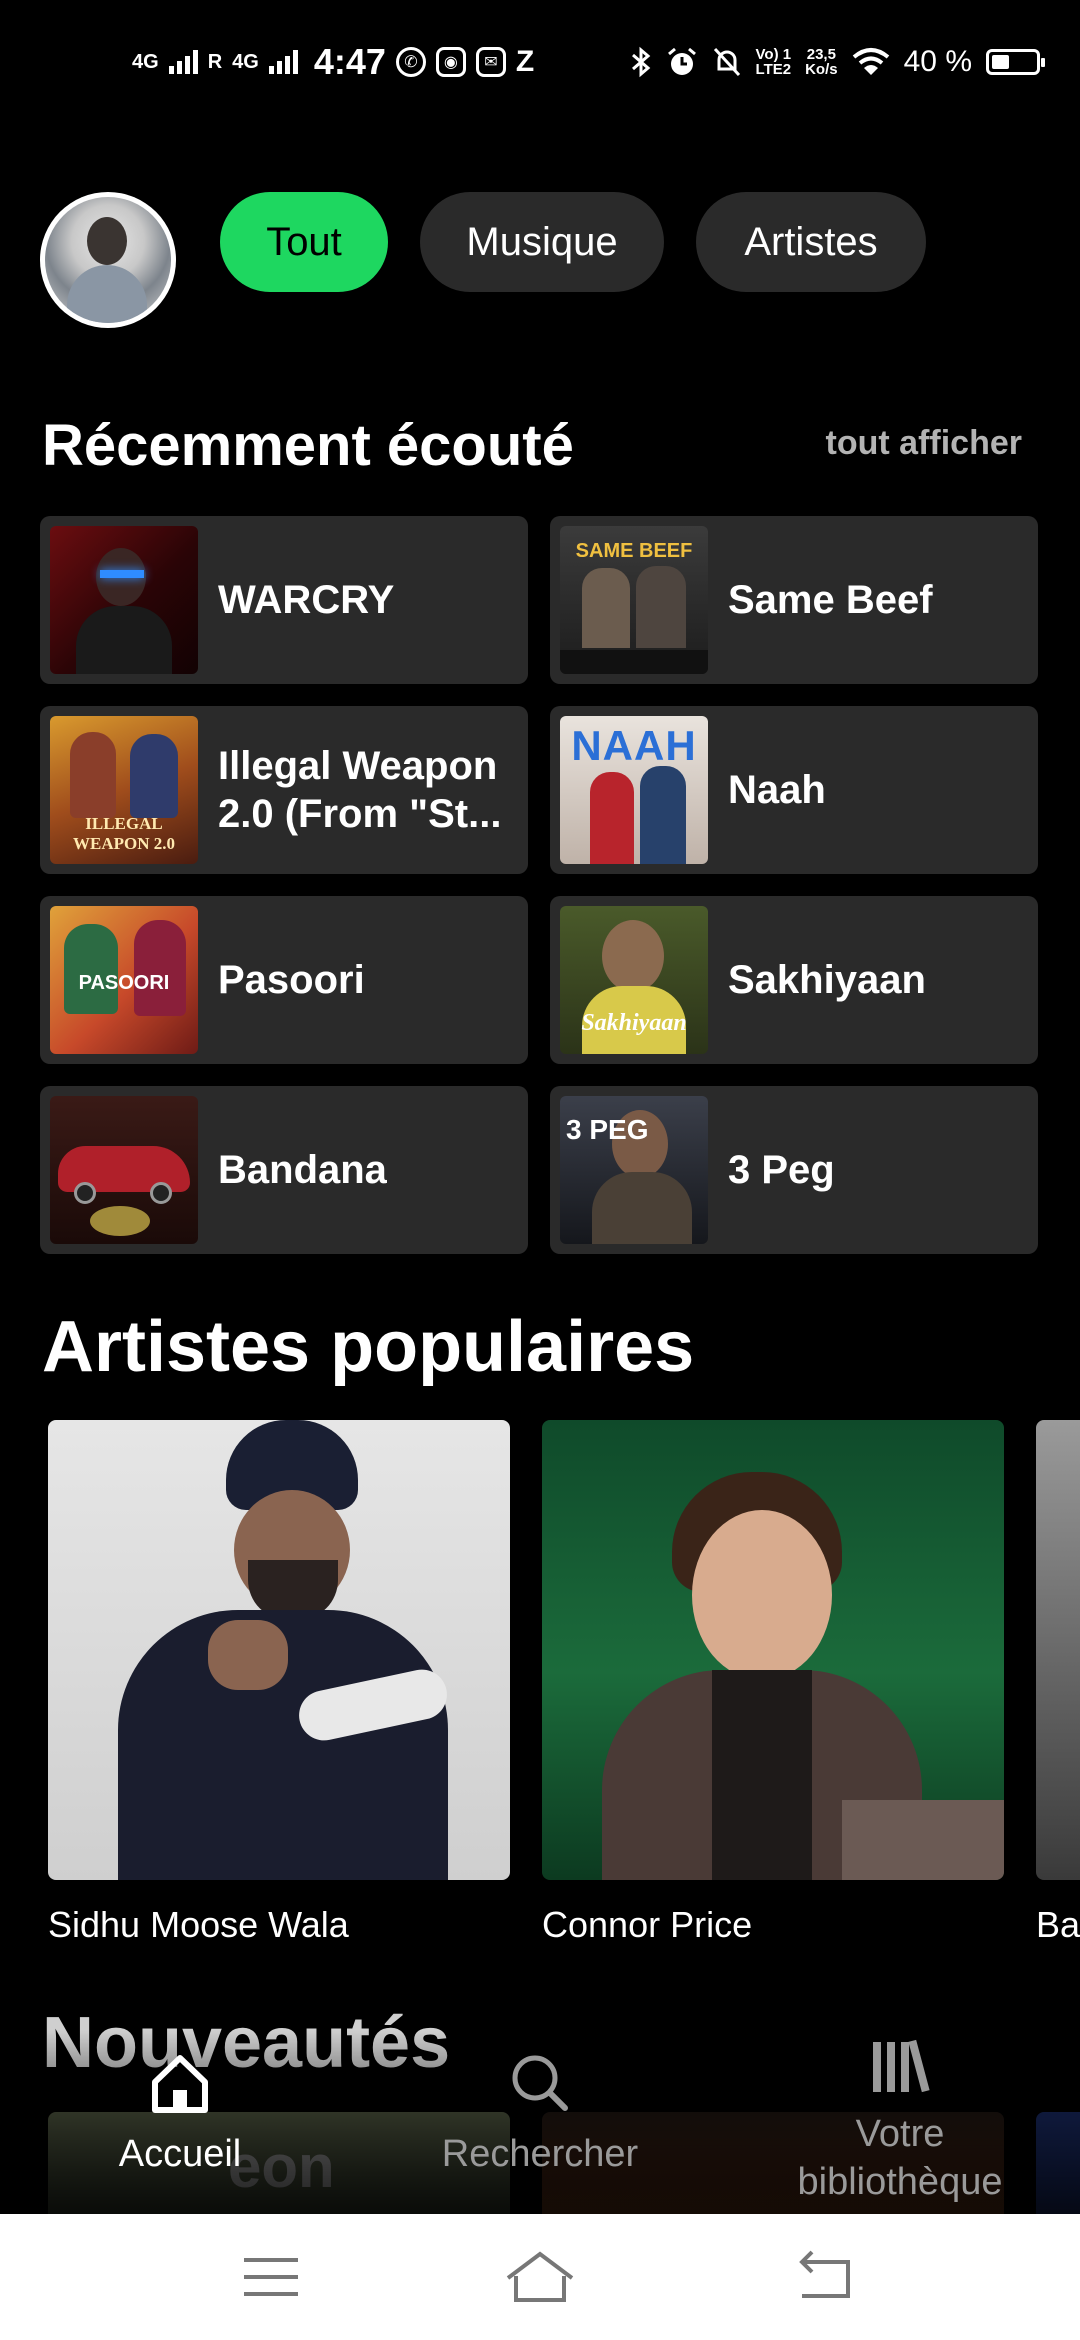 The image size is (1080, 2340). Describe the element at coordinates (291, 980) in the screenshot. I see `track-title: Pasoori` at that location.